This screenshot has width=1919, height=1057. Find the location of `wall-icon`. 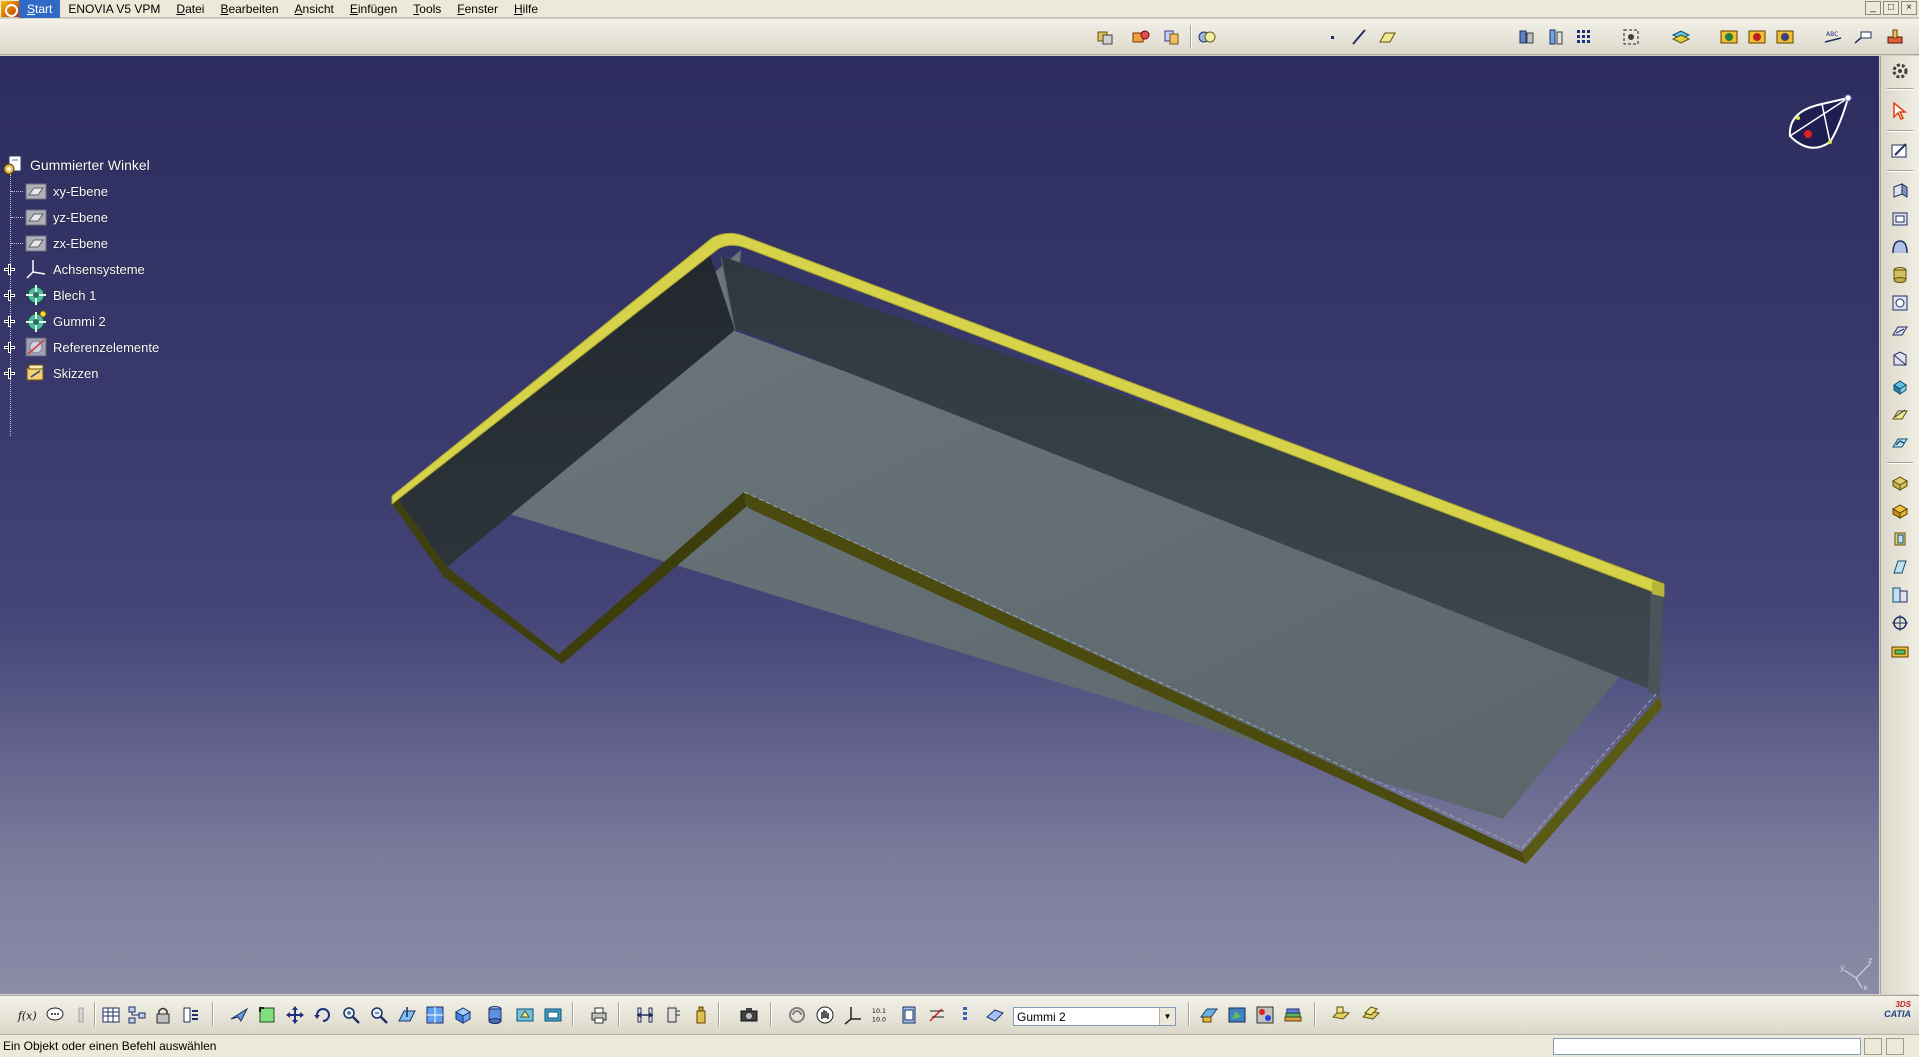

wall-icon is located at coordinates (1900, 191).